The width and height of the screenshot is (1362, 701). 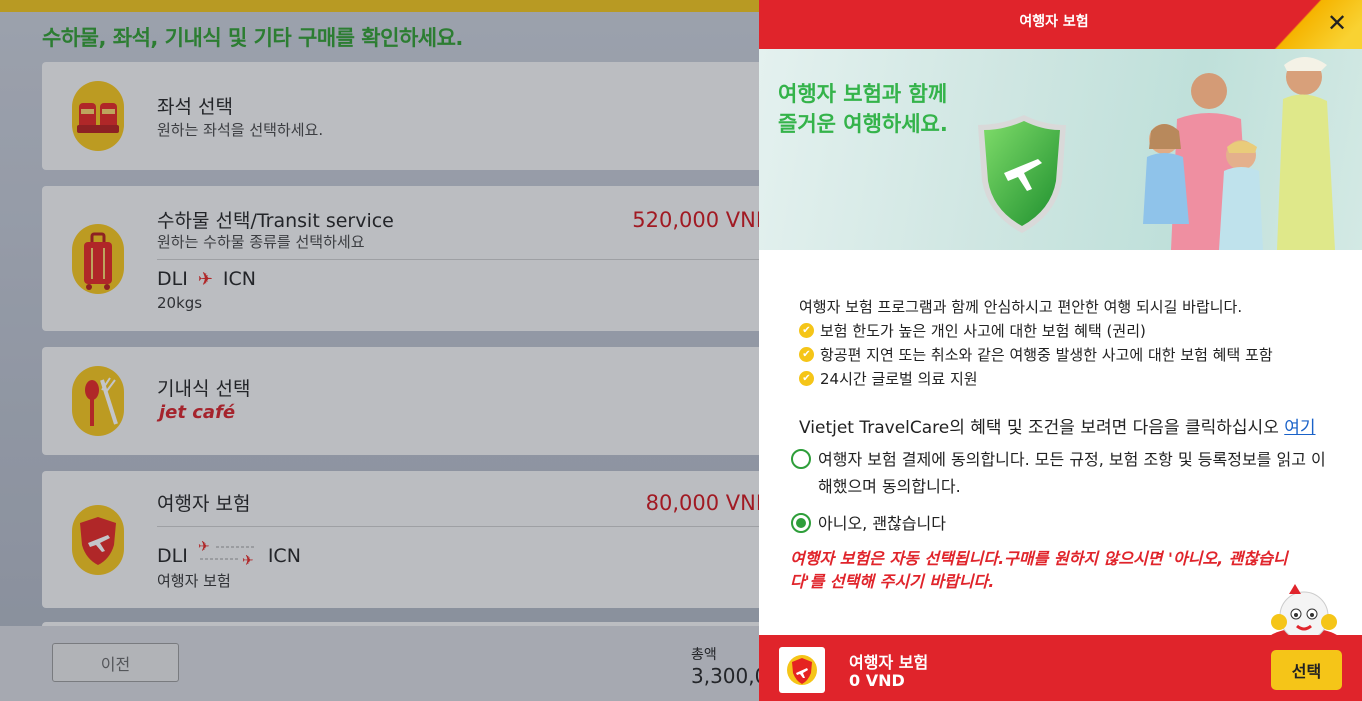 What do you see at coordinates (863, 109) in the screenshot?
I see `banner-text: 여행자 보험과 함께 즐거운 여행하세요.` at bounding box center [863, 109].